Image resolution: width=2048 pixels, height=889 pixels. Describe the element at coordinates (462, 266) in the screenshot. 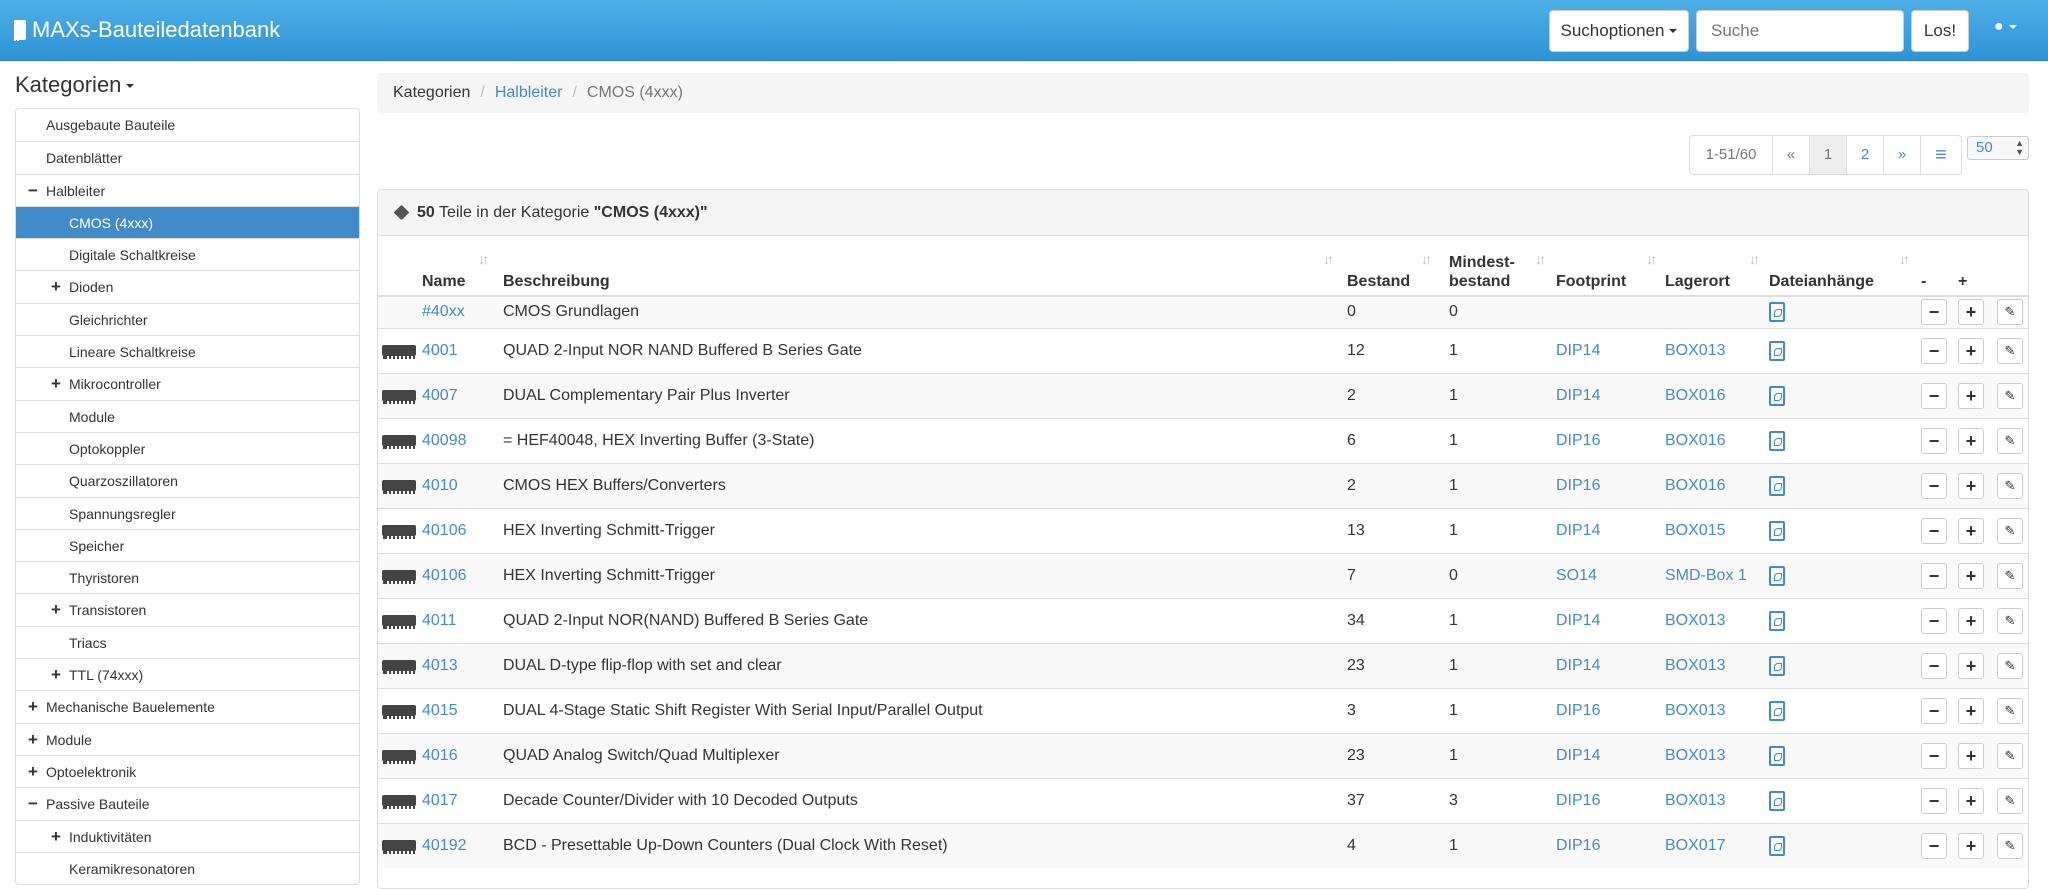

I see `col-name: Name ↓↑` at that location.